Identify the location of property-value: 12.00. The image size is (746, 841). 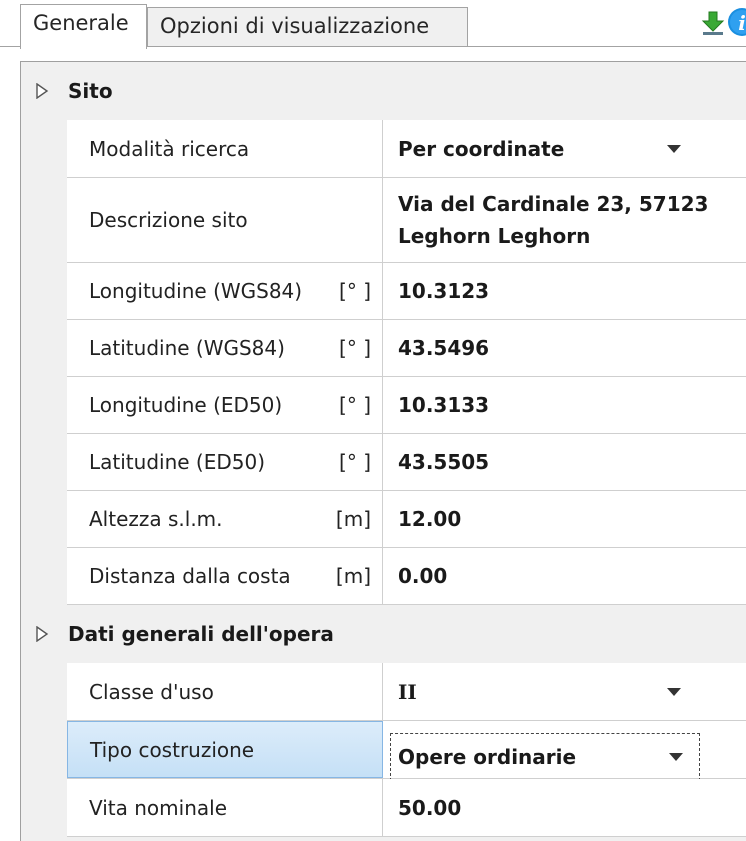
(430, 519).